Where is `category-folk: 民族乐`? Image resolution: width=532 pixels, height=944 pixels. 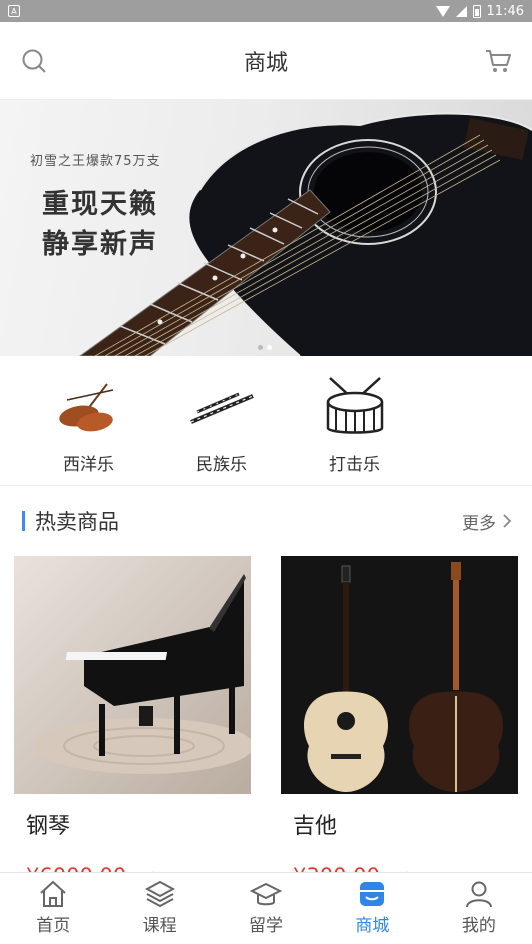 category-folk: 民族乐 is located at coordinates (221, 420).